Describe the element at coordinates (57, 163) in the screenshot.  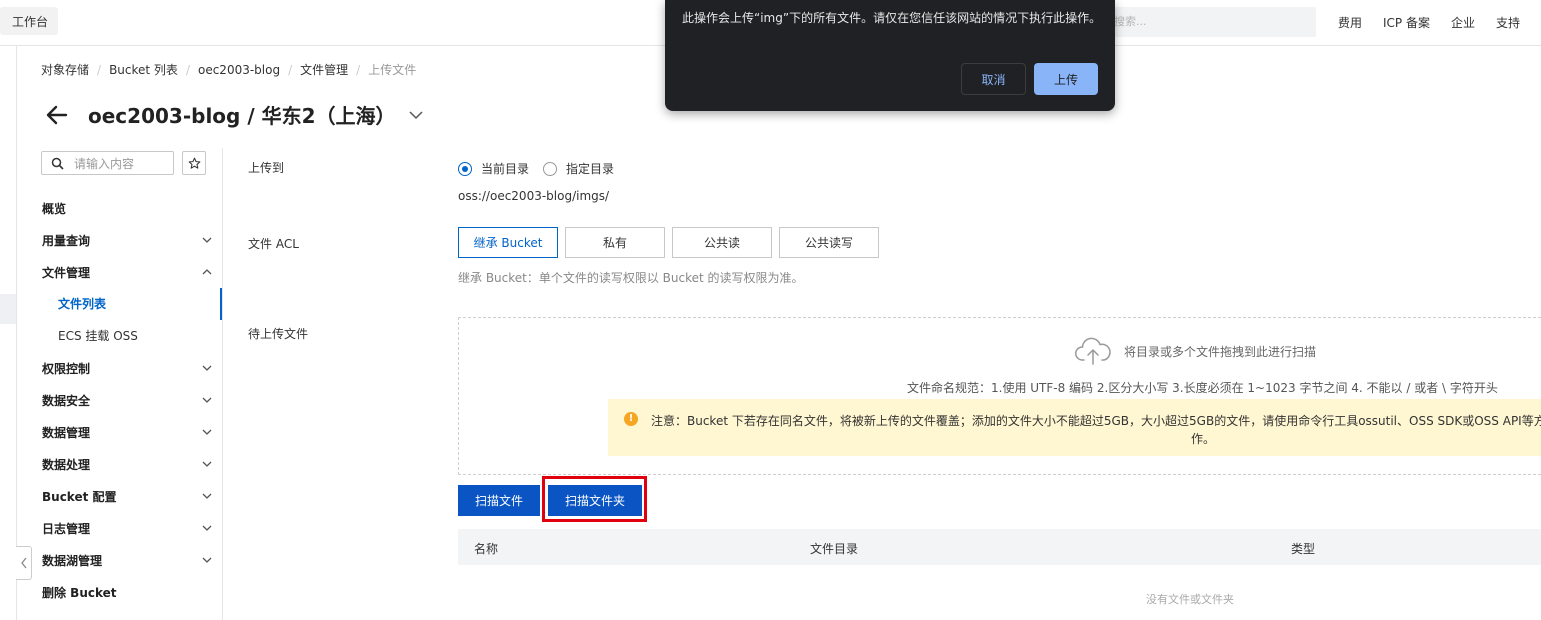
I see `search-icon` at that location.